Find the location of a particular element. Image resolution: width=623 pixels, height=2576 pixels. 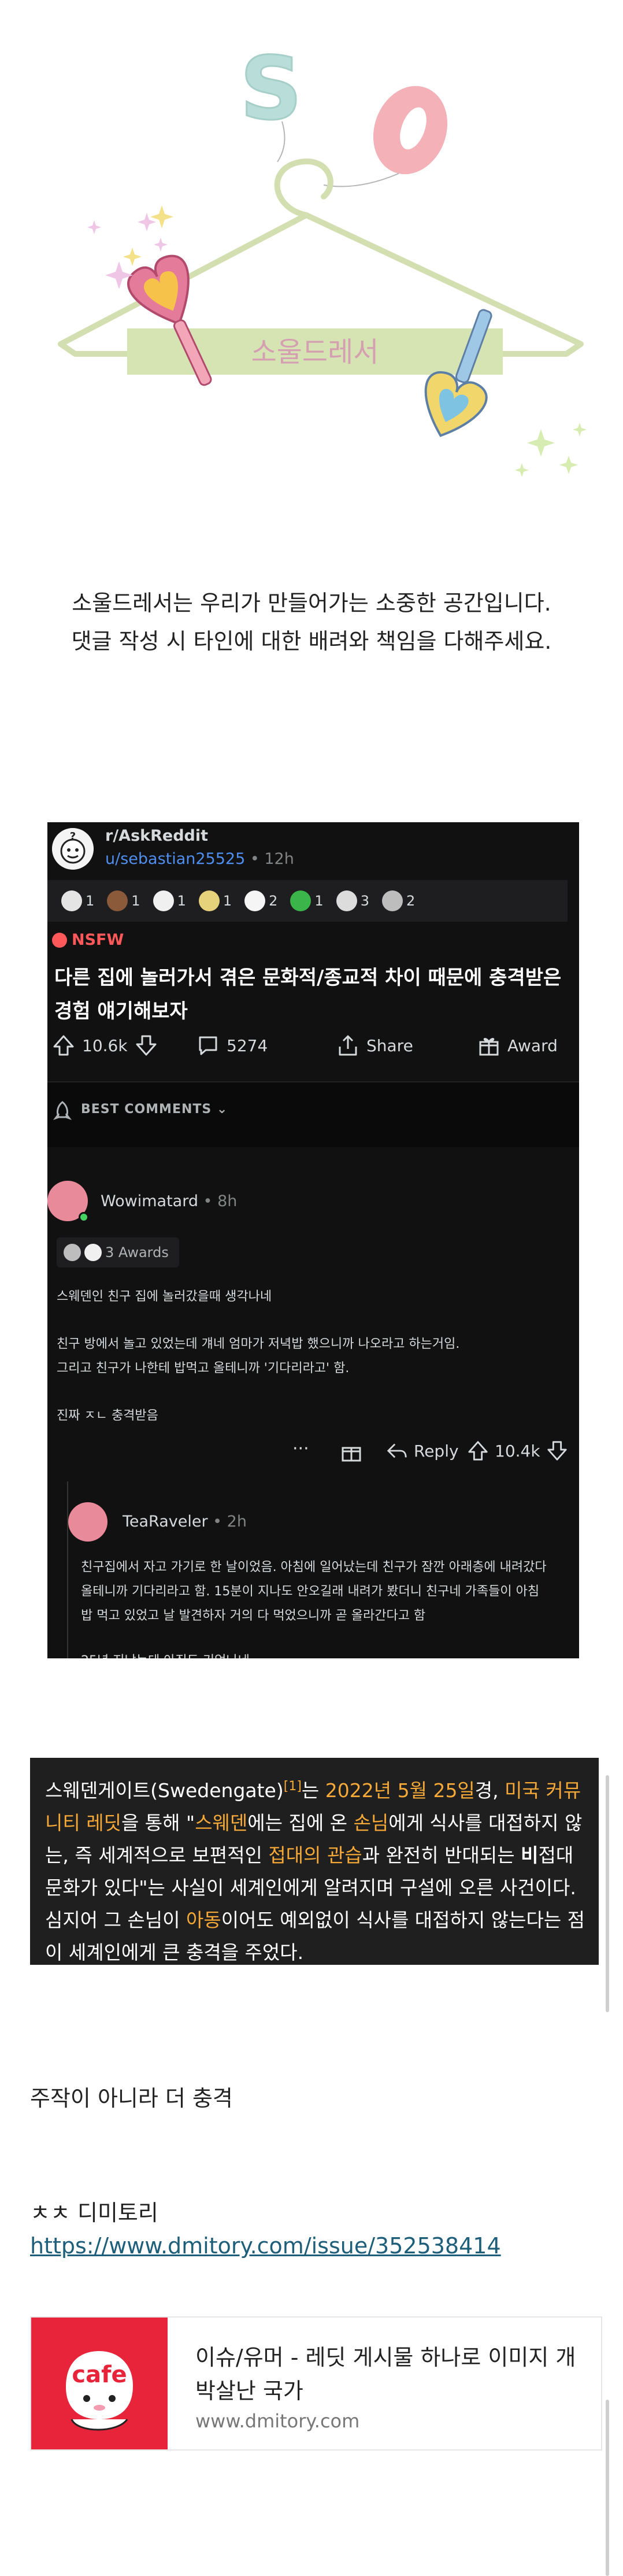

vote-control: 10.6k is located at coordinates (105, 1045).